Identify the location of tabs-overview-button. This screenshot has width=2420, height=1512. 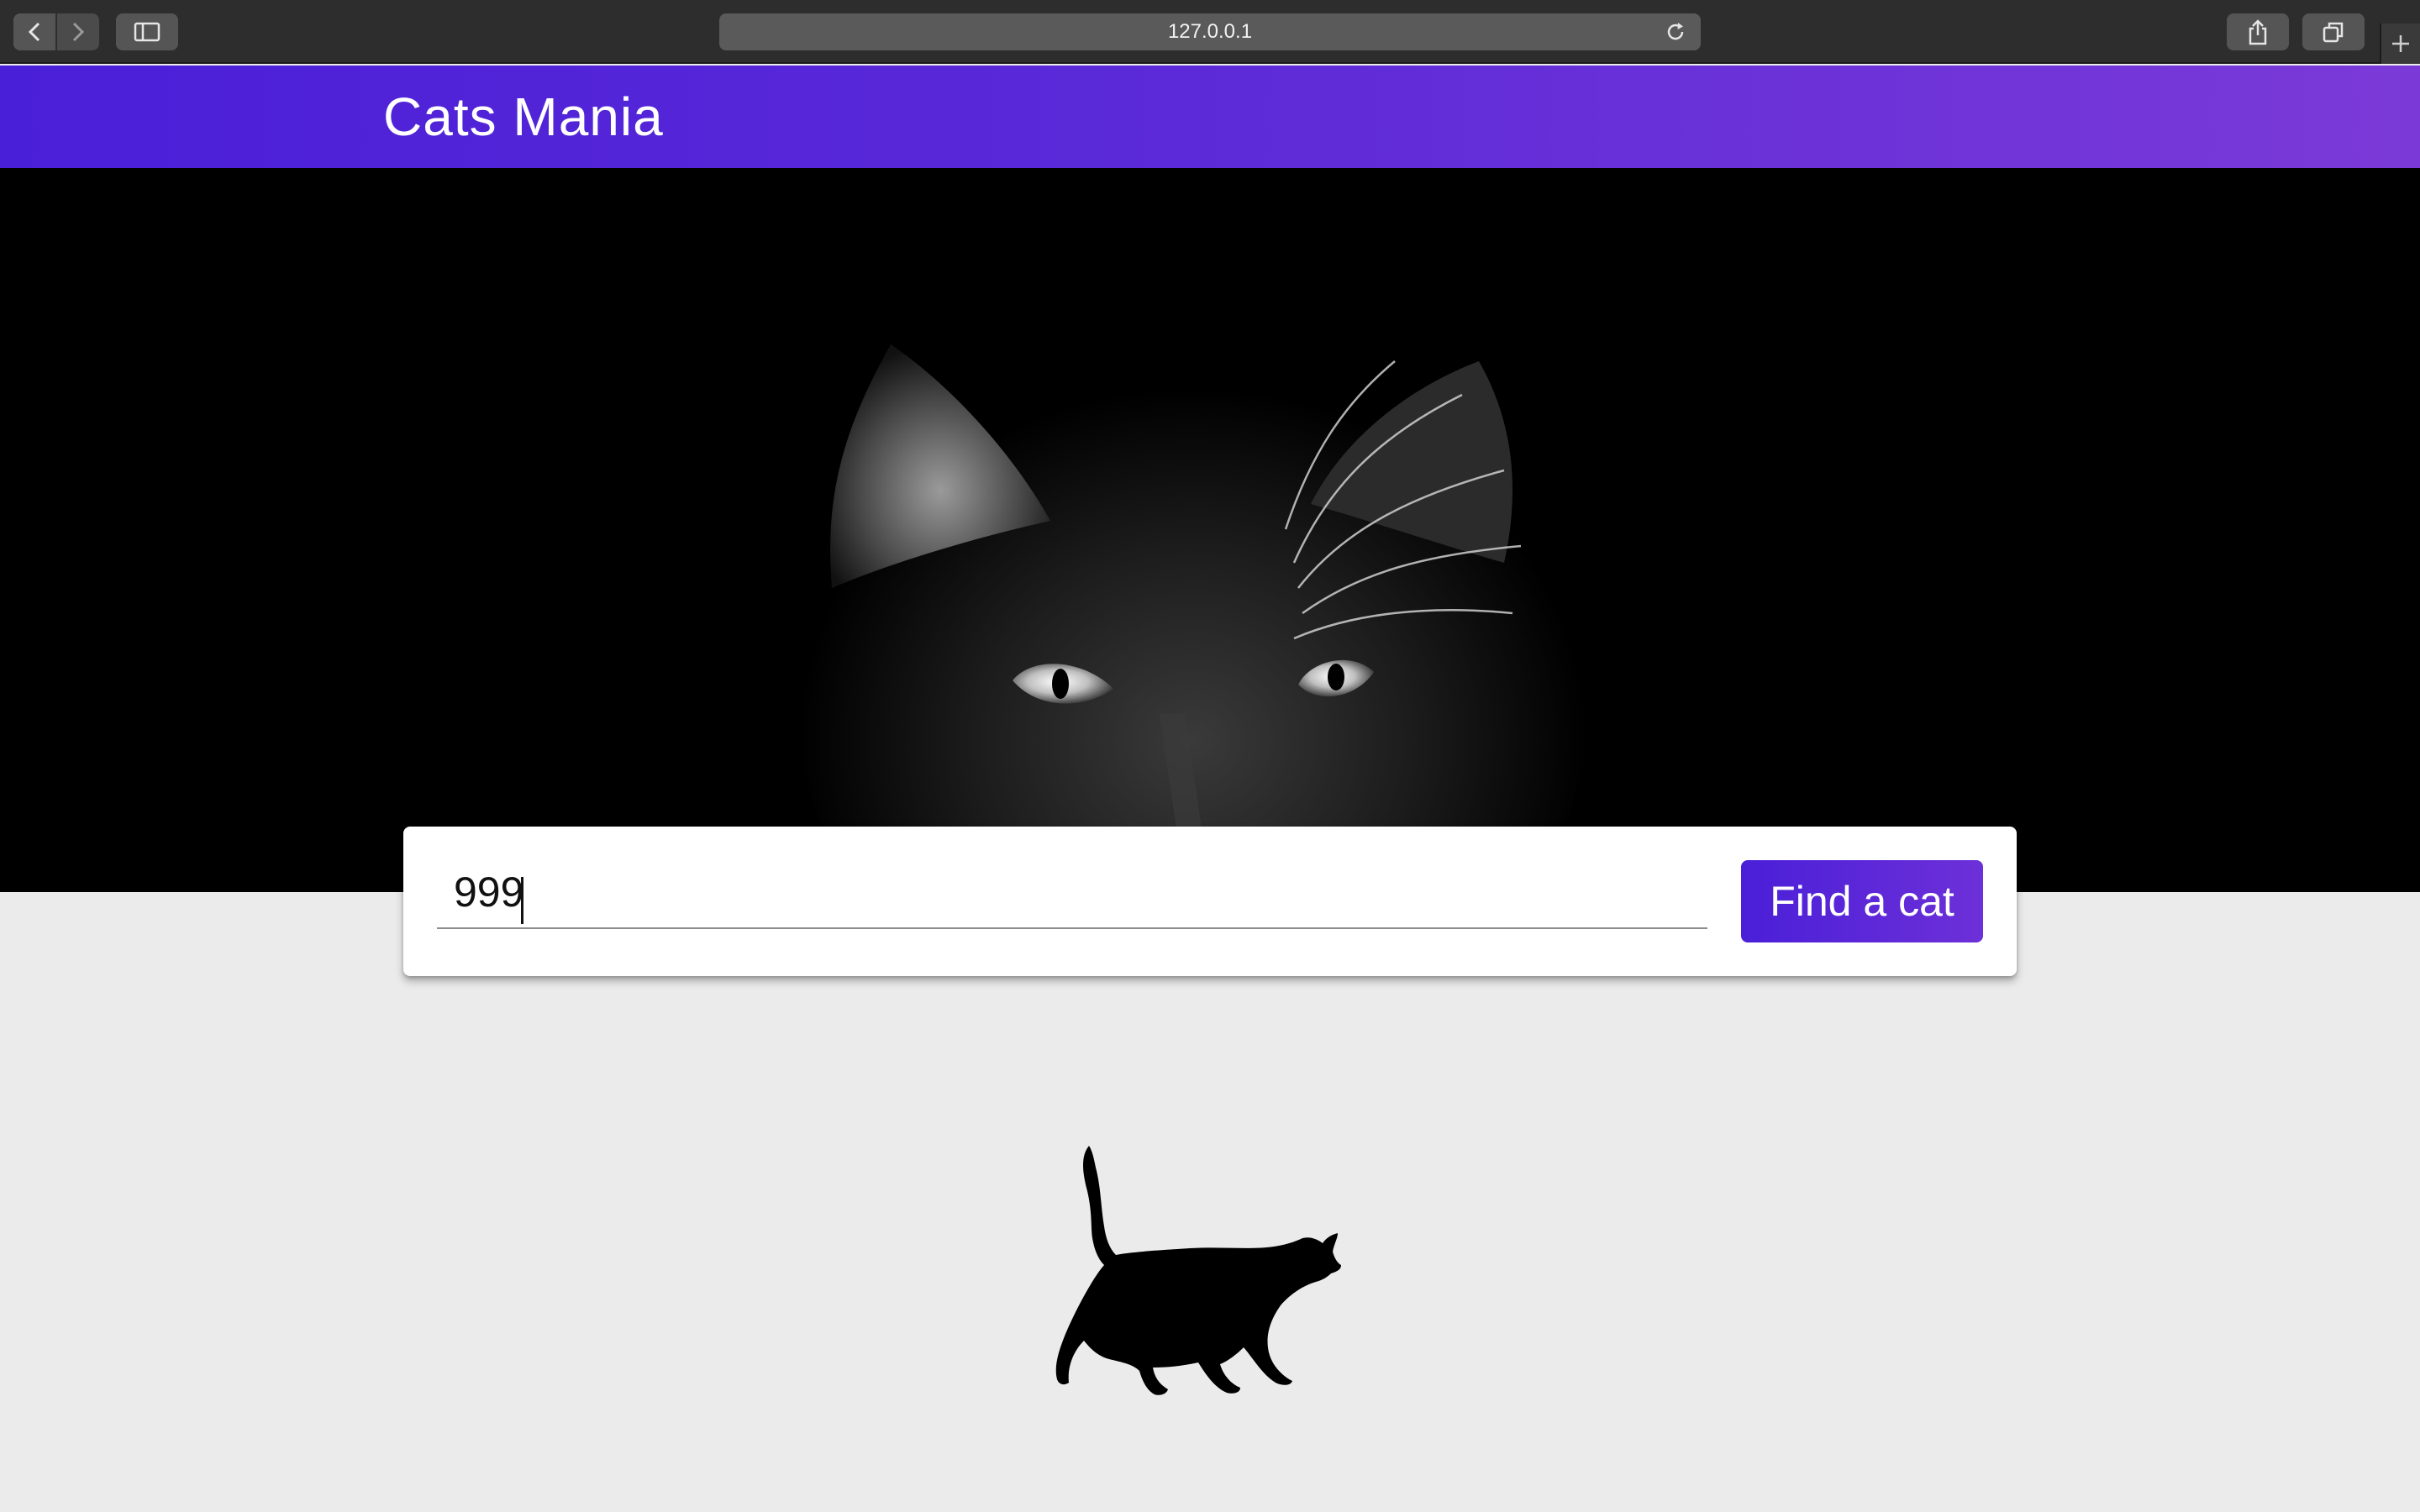
(2333, 31).